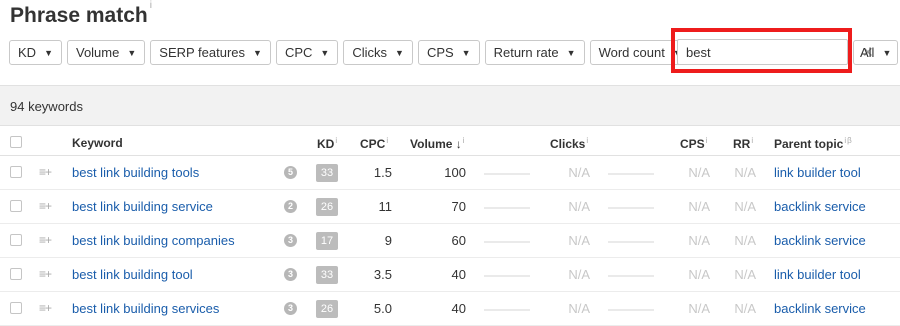  I want to click on page-title: Phrase match i, so click(81, 14).